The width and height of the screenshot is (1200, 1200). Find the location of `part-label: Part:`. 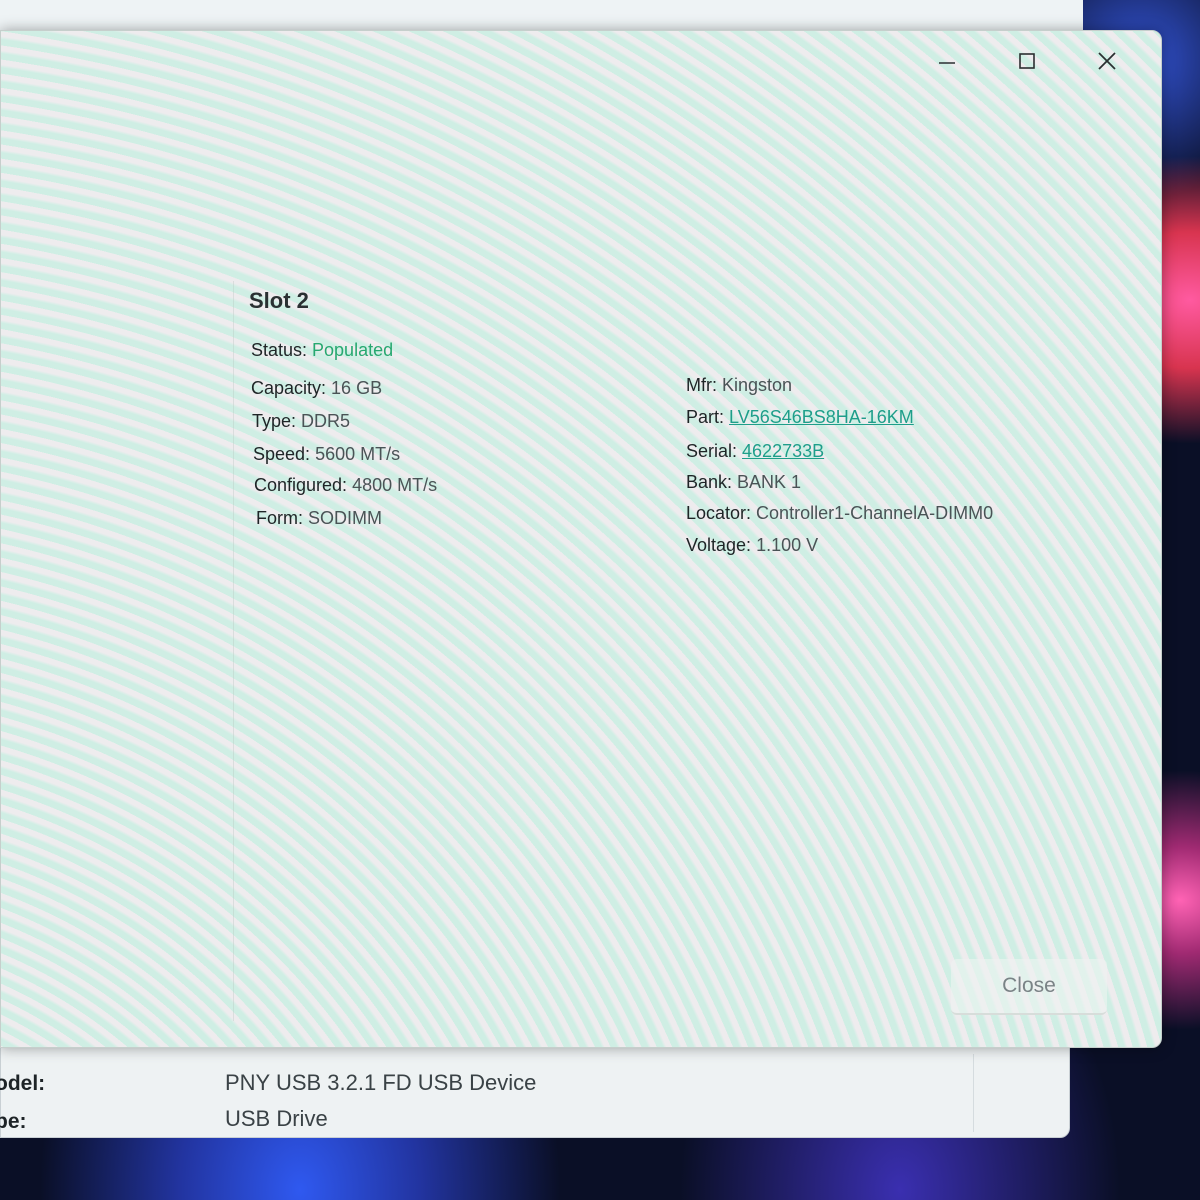

part-label: Part: is located at coordinates (708, 417).